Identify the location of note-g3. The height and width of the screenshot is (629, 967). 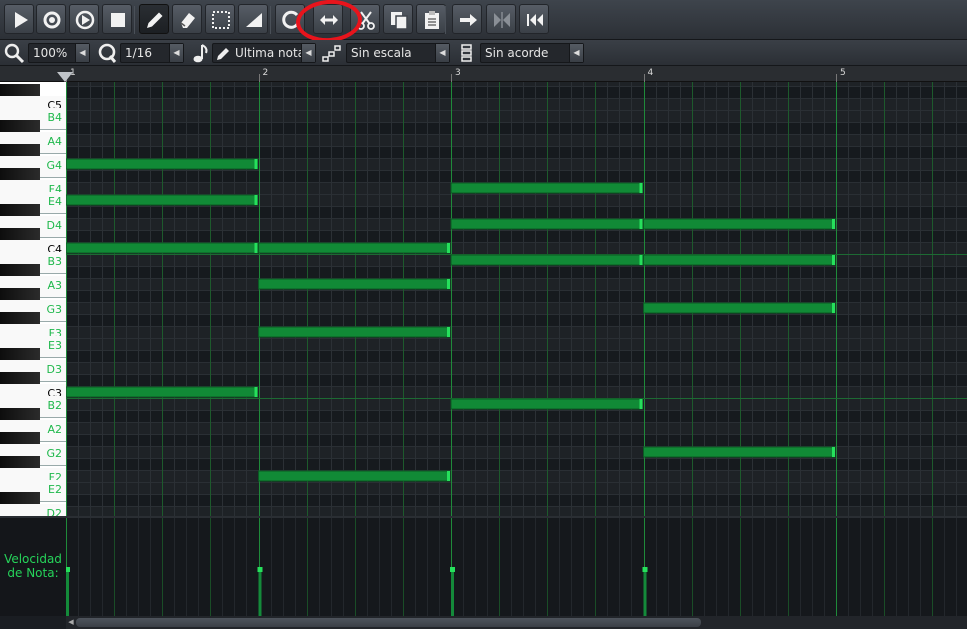
(739, 308).